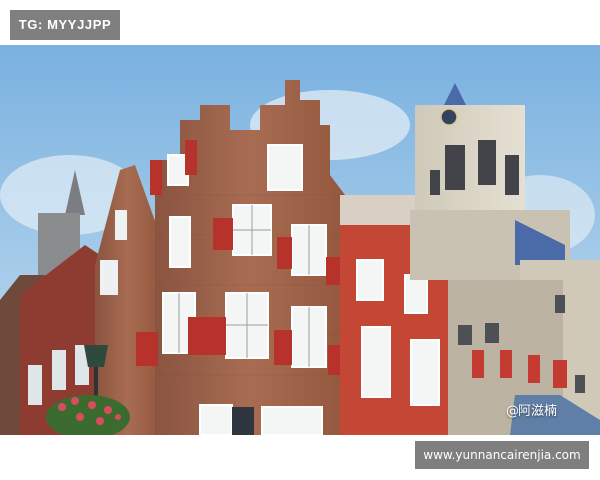  What do you see at coordinates (449, 117) in the screenshot?
I see `clock-face` at bounding box center [449, 117].